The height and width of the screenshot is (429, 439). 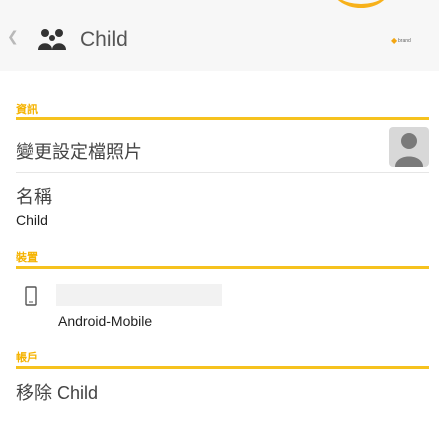 What do you see at coordinates (104, 39) in the screenshot?
I see `page-title: Child` at bounding box center [104, 39].